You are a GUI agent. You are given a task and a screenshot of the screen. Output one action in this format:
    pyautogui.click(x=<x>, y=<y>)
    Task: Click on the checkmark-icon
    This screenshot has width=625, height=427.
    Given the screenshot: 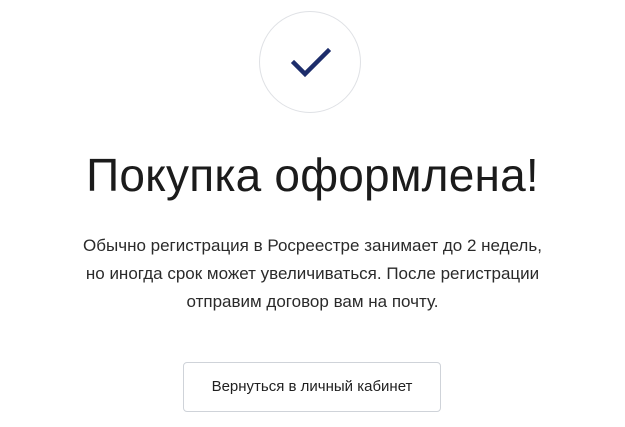 What is the action you would take?
    pyautogui.click(x=311, y=62)
    